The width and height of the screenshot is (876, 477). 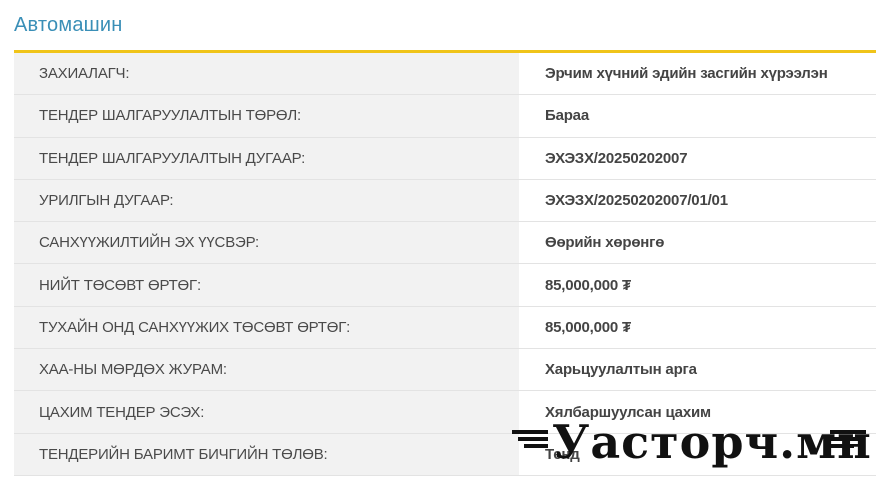 I want to click on table-row: ХАА-НЫ МӨРДӨХ ЖУРАМ: Харьцуулалтын арга, so click(x=445, y=370).